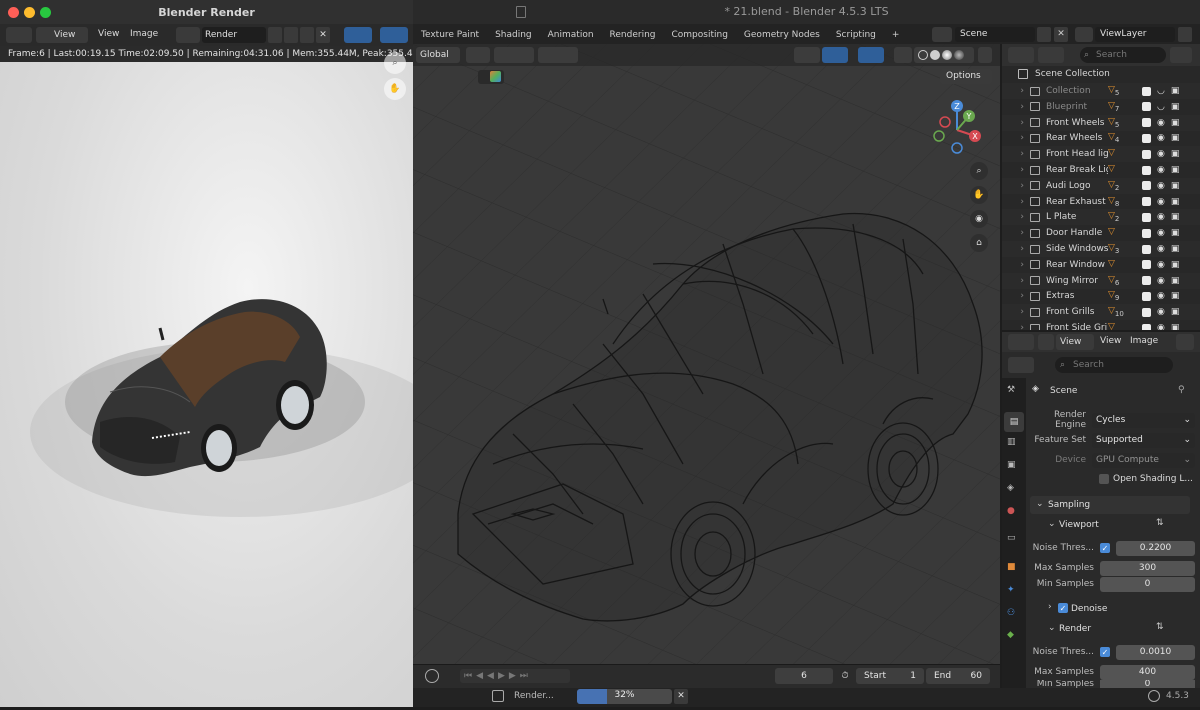  What do you see at coordinates (1084, 34) in the screenshot?
I see `view-layer-icon` at bounding box center [1084, 34].